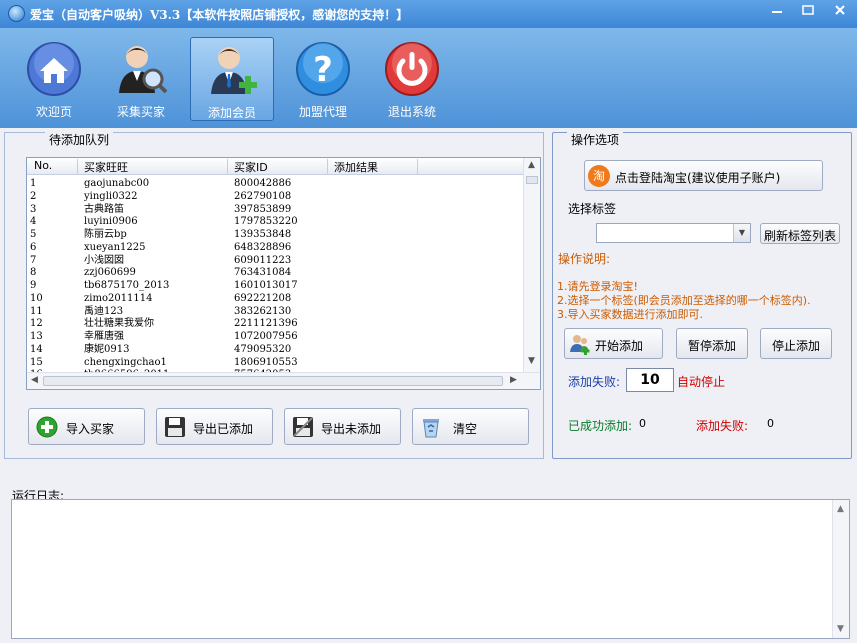 This screenshot has width=857, height=643. What do you see at coordinates (275, 247) in the screenshot?
I see `table-row: 6 xueyan1225 648328896` at bounding box center [275, 247].